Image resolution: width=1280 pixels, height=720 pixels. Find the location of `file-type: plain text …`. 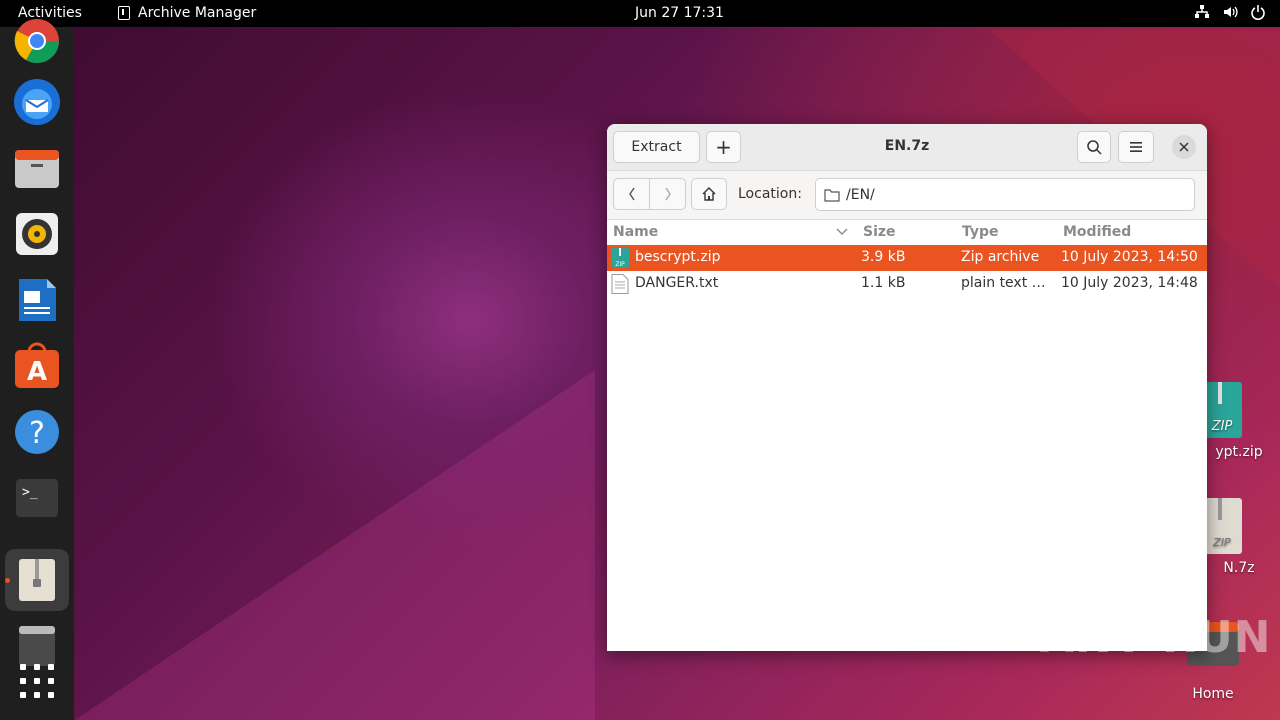

file-type: plain text … is located at coordinates (1003, 283).